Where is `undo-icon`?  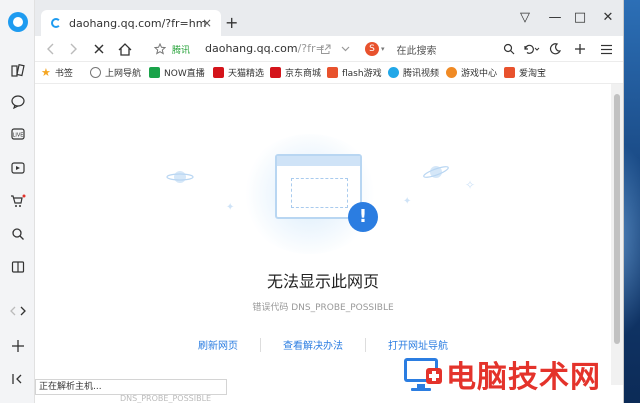
undo-icon is located at coordinates (531, 49).